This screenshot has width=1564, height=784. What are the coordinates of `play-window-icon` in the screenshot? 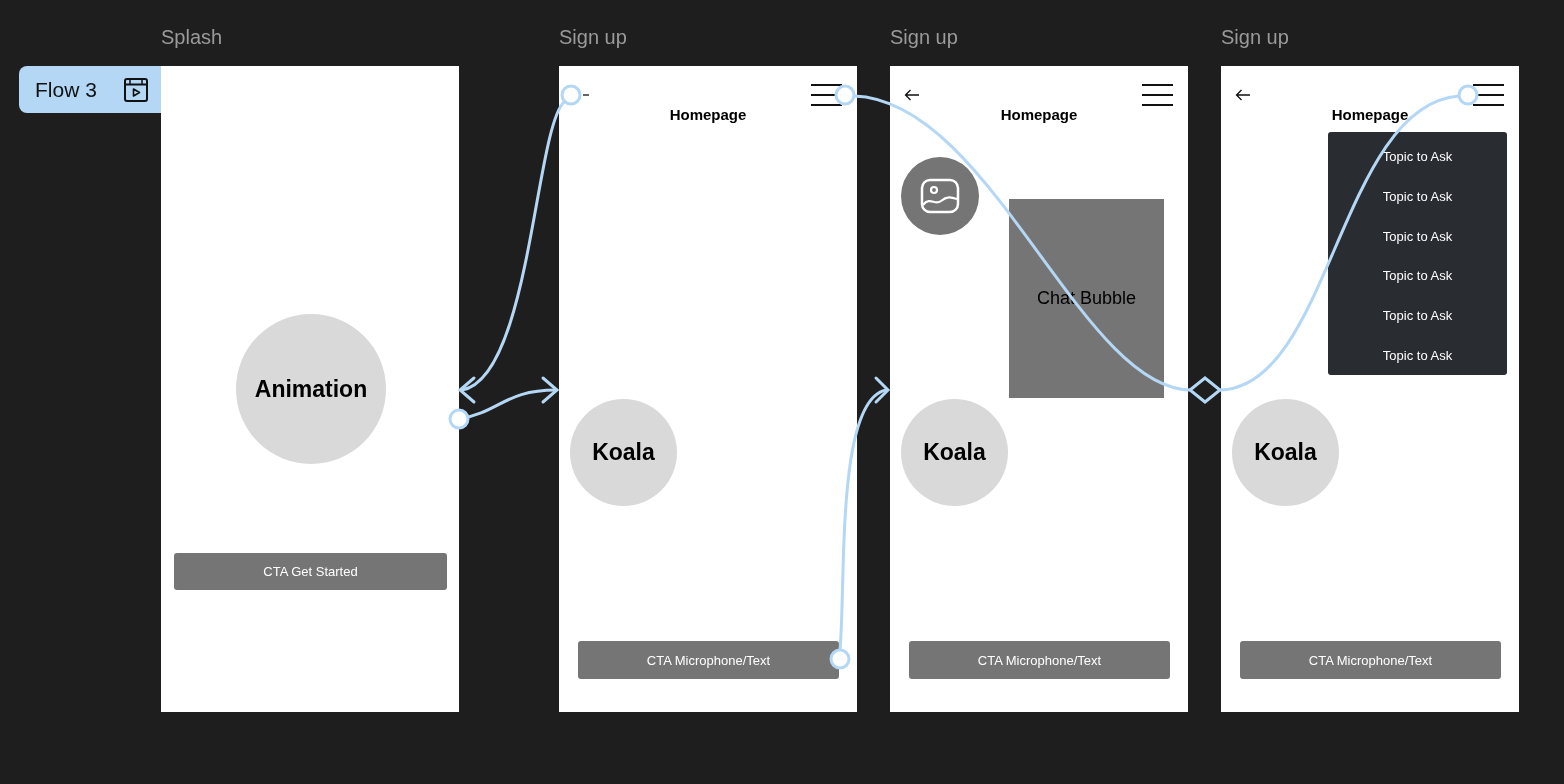 It's located at (136, 89).